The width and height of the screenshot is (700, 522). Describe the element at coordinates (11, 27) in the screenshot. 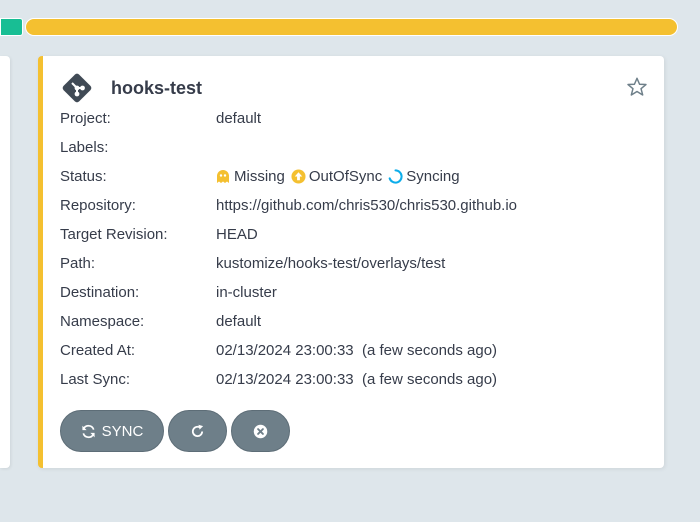

I see `status-bar-synced-segment` at that location.